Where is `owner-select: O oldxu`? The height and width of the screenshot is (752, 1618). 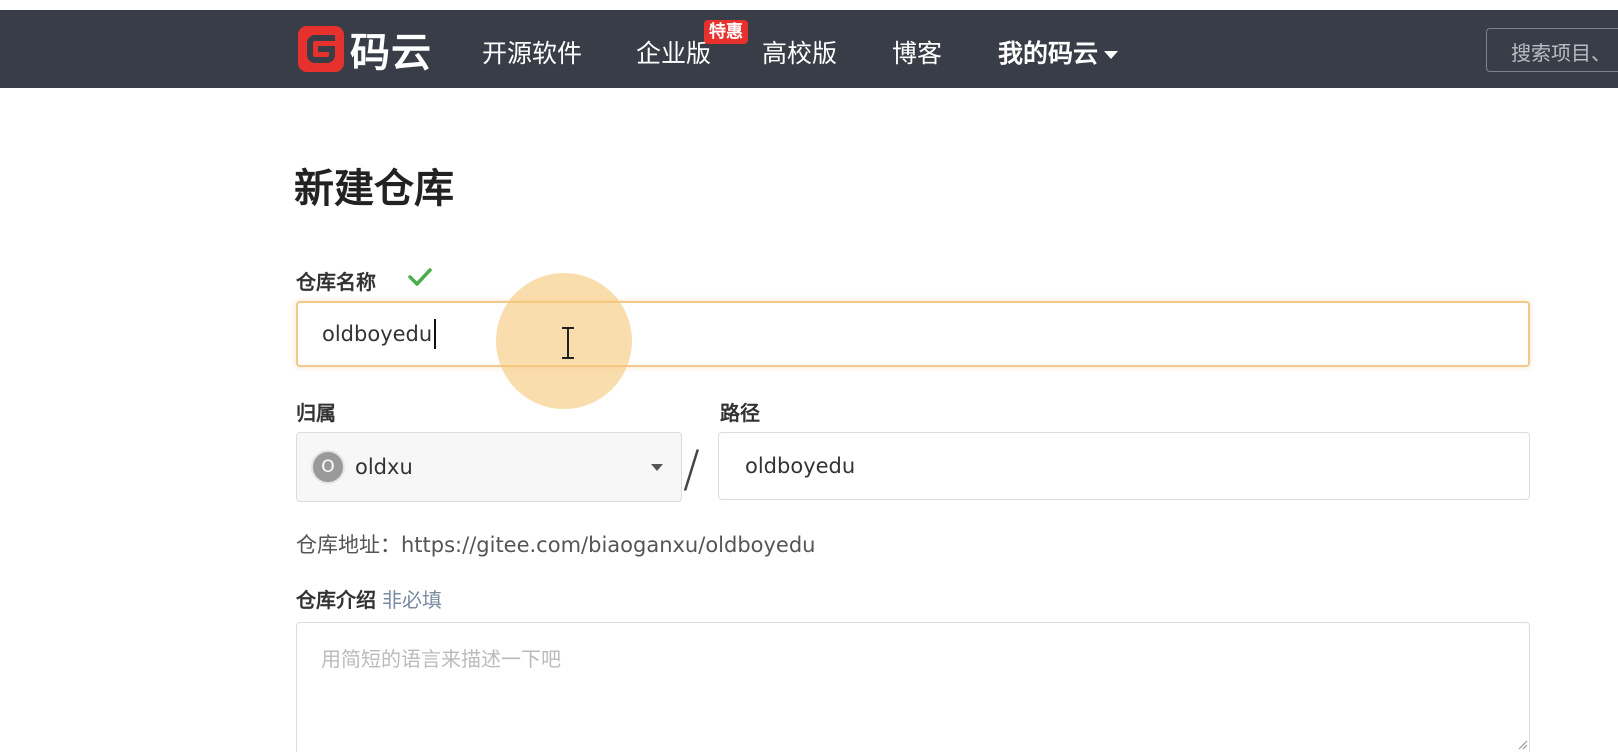 owner-select: O oldxu is located at coordinates (489, 467).